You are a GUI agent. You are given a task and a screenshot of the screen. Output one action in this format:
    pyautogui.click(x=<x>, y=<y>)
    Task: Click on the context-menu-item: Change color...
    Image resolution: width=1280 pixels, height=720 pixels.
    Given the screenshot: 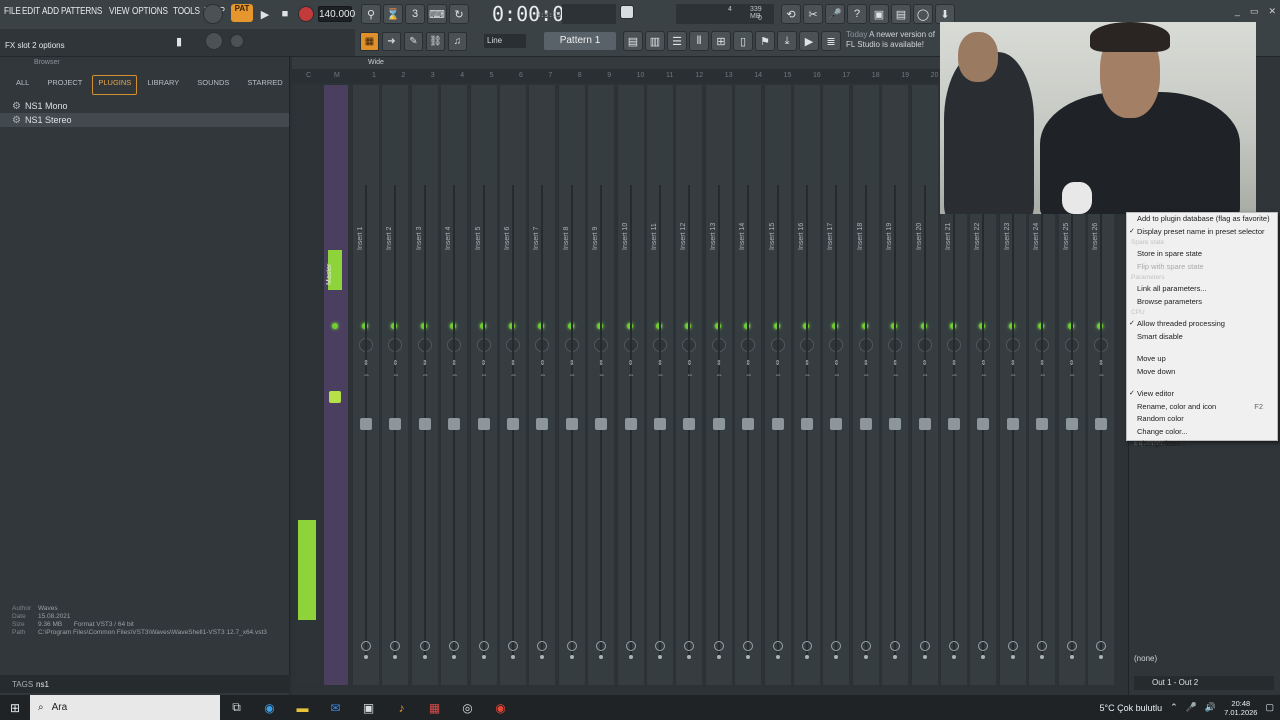 What is the action you would take?
    pyautogui.click(x=1202, y=432)
    